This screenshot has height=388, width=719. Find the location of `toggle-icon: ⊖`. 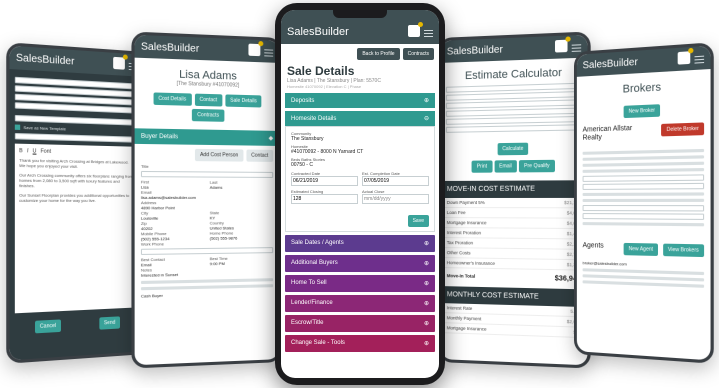

toggle-icon: ⊖ is located at coordinates (426, 119).